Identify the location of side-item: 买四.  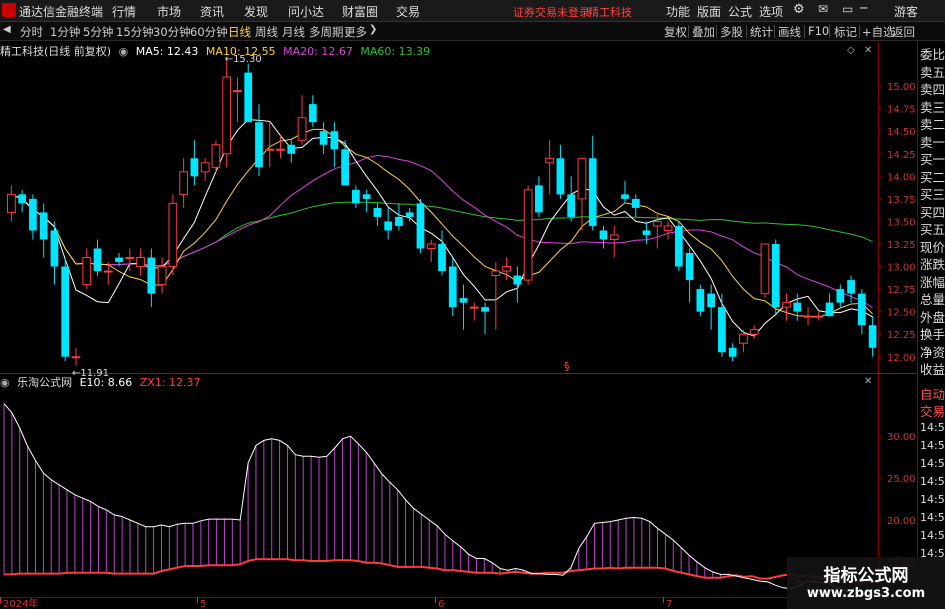
(932, 212).